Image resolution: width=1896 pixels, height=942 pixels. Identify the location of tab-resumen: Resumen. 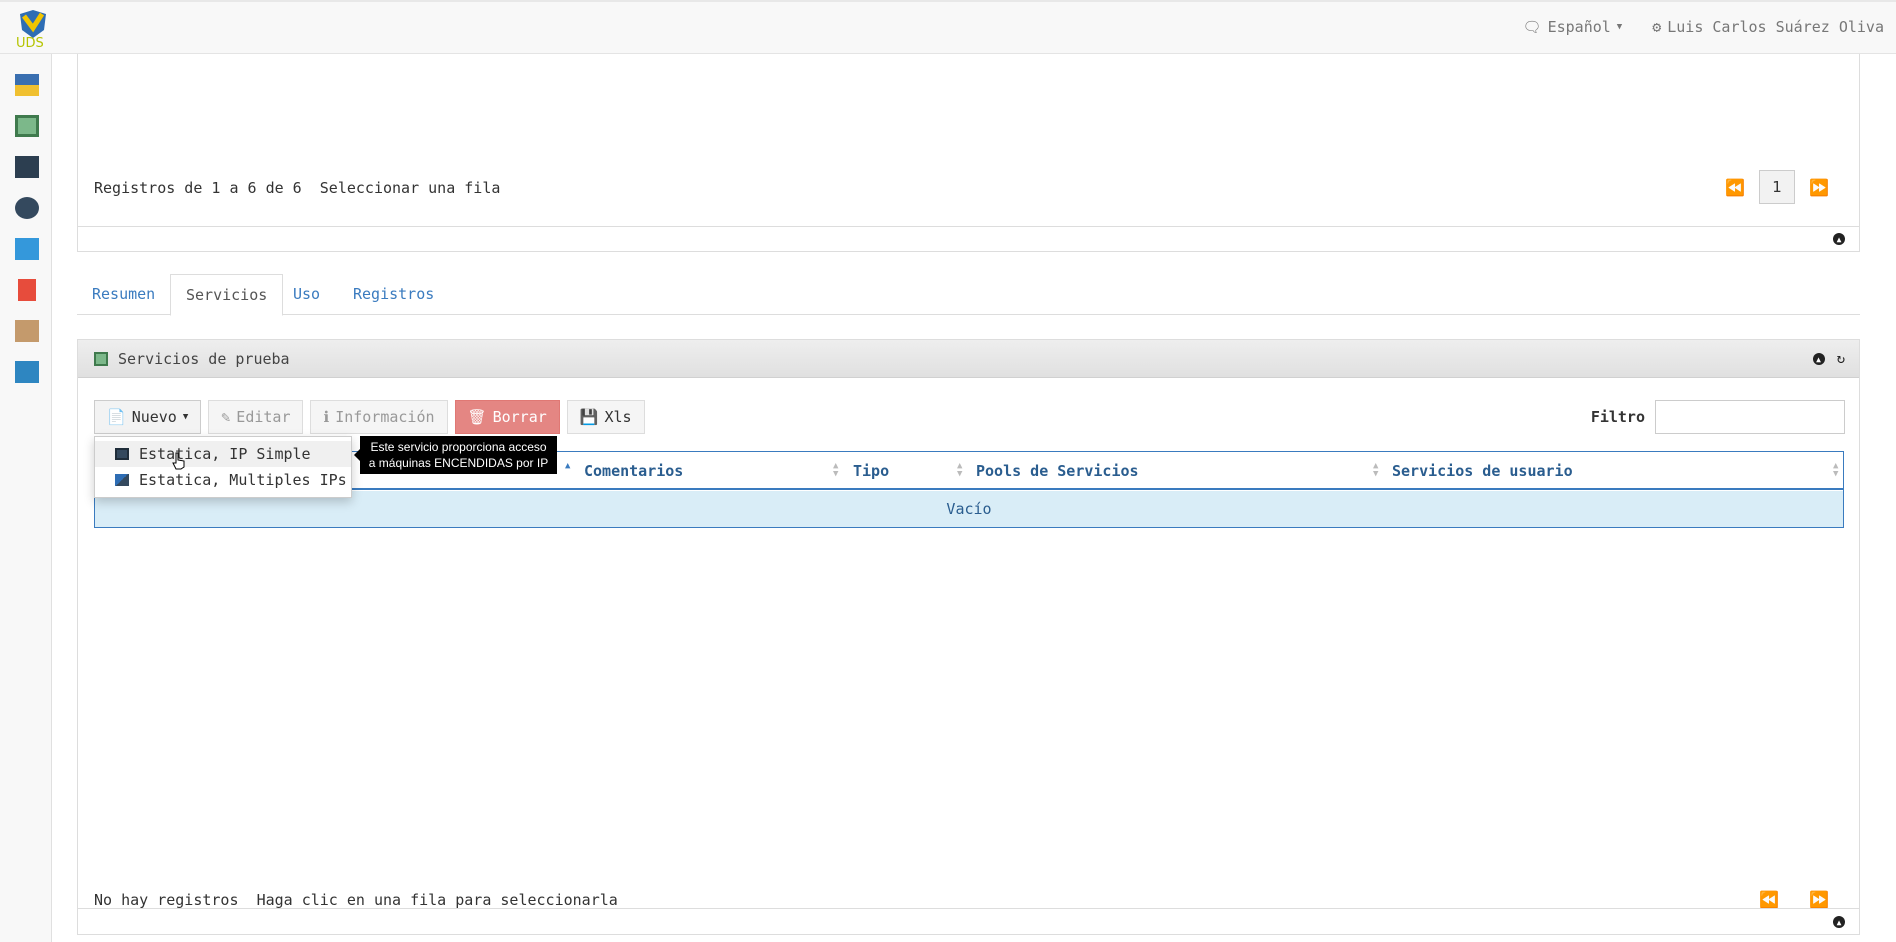
(123, 294).